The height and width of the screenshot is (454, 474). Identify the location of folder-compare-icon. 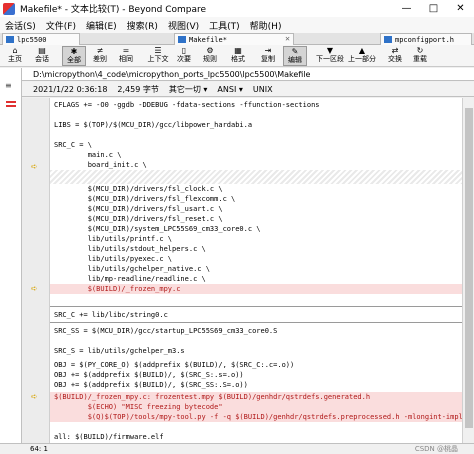
(10, 39).